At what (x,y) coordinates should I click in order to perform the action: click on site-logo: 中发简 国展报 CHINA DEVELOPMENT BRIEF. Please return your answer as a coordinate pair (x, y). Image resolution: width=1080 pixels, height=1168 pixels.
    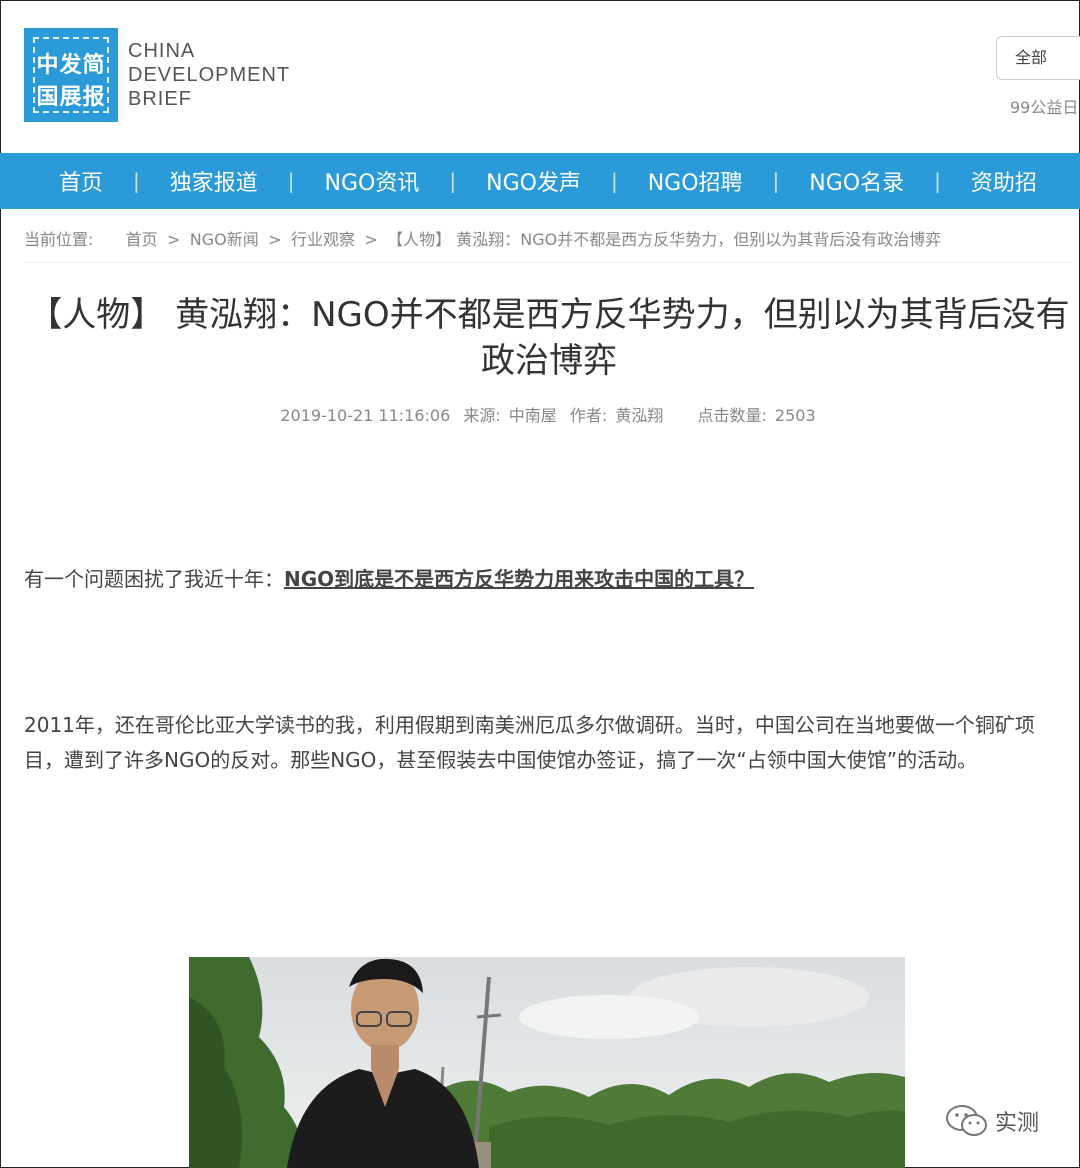
    Looking at the image, I should click on (157, 75).